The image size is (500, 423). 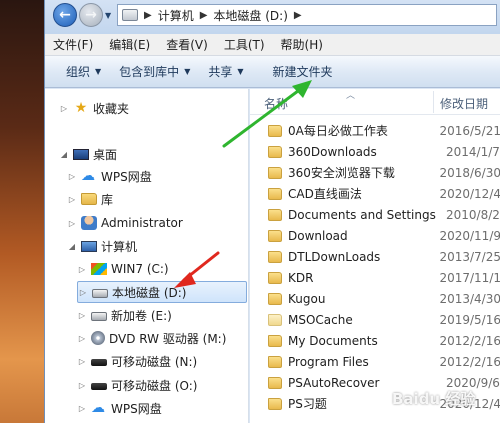 I want to click on organize-button: 组织 ▼, so click(x=83, y=71).